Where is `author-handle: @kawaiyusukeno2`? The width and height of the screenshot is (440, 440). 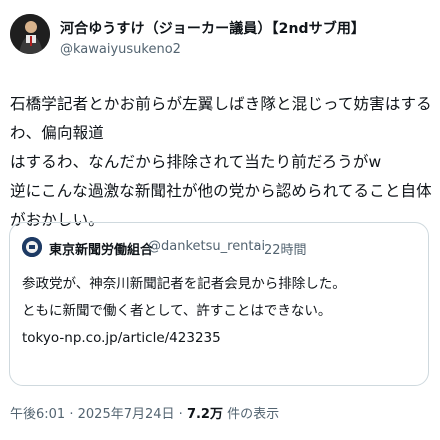 author-handle: @kawaiyusukeno2 is located at coordinates (120, 49).